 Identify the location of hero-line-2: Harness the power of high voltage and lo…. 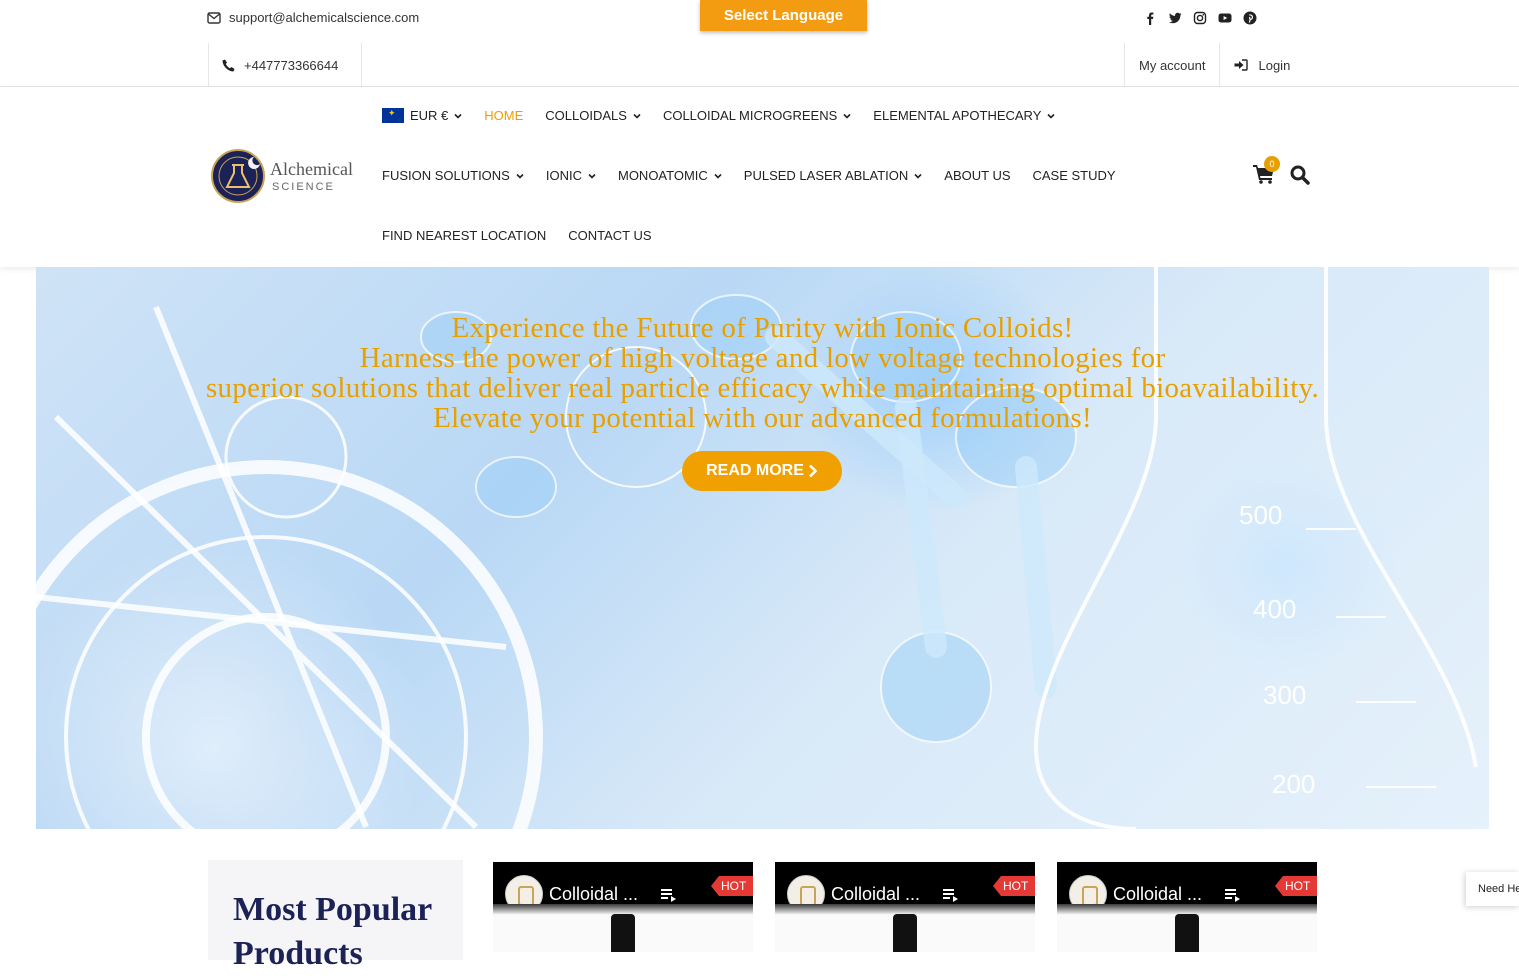
(762, 358).